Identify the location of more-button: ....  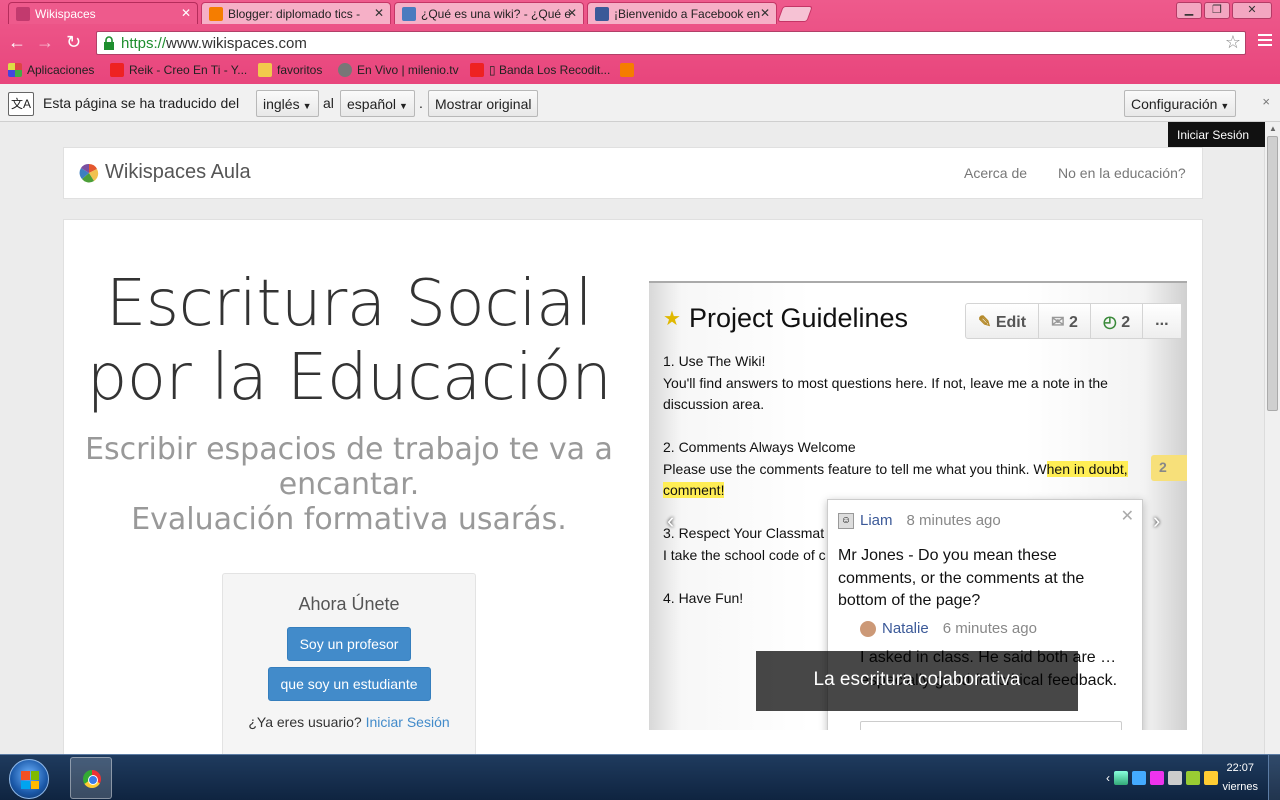
(1162, 321).